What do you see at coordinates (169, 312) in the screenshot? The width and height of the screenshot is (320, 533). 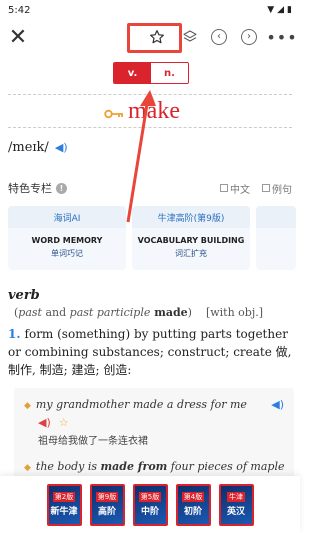 I see `grammar-form: made` at bounding box center [169, 312].